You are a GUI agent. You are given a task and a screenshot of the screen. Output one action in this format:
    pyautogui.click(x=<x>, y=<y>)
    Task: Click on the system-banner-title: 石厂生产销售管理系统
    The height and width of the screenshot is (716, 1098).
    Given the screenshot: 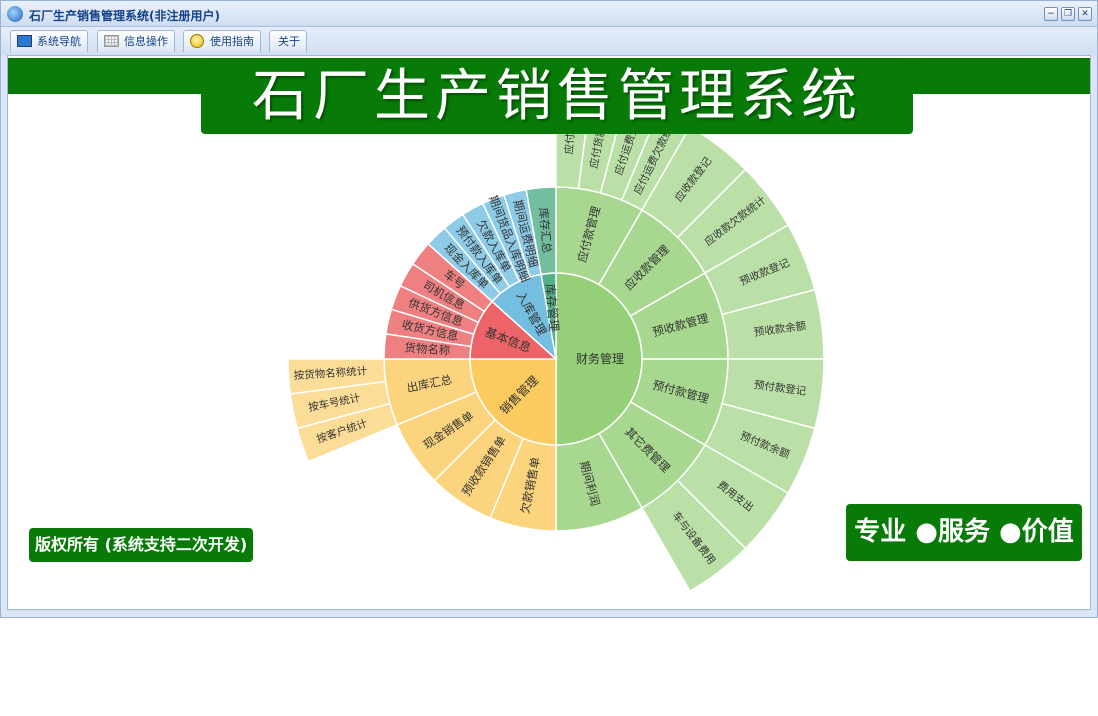 What is the action you would take?
    pyautogui.click(x=557, y=97)
    